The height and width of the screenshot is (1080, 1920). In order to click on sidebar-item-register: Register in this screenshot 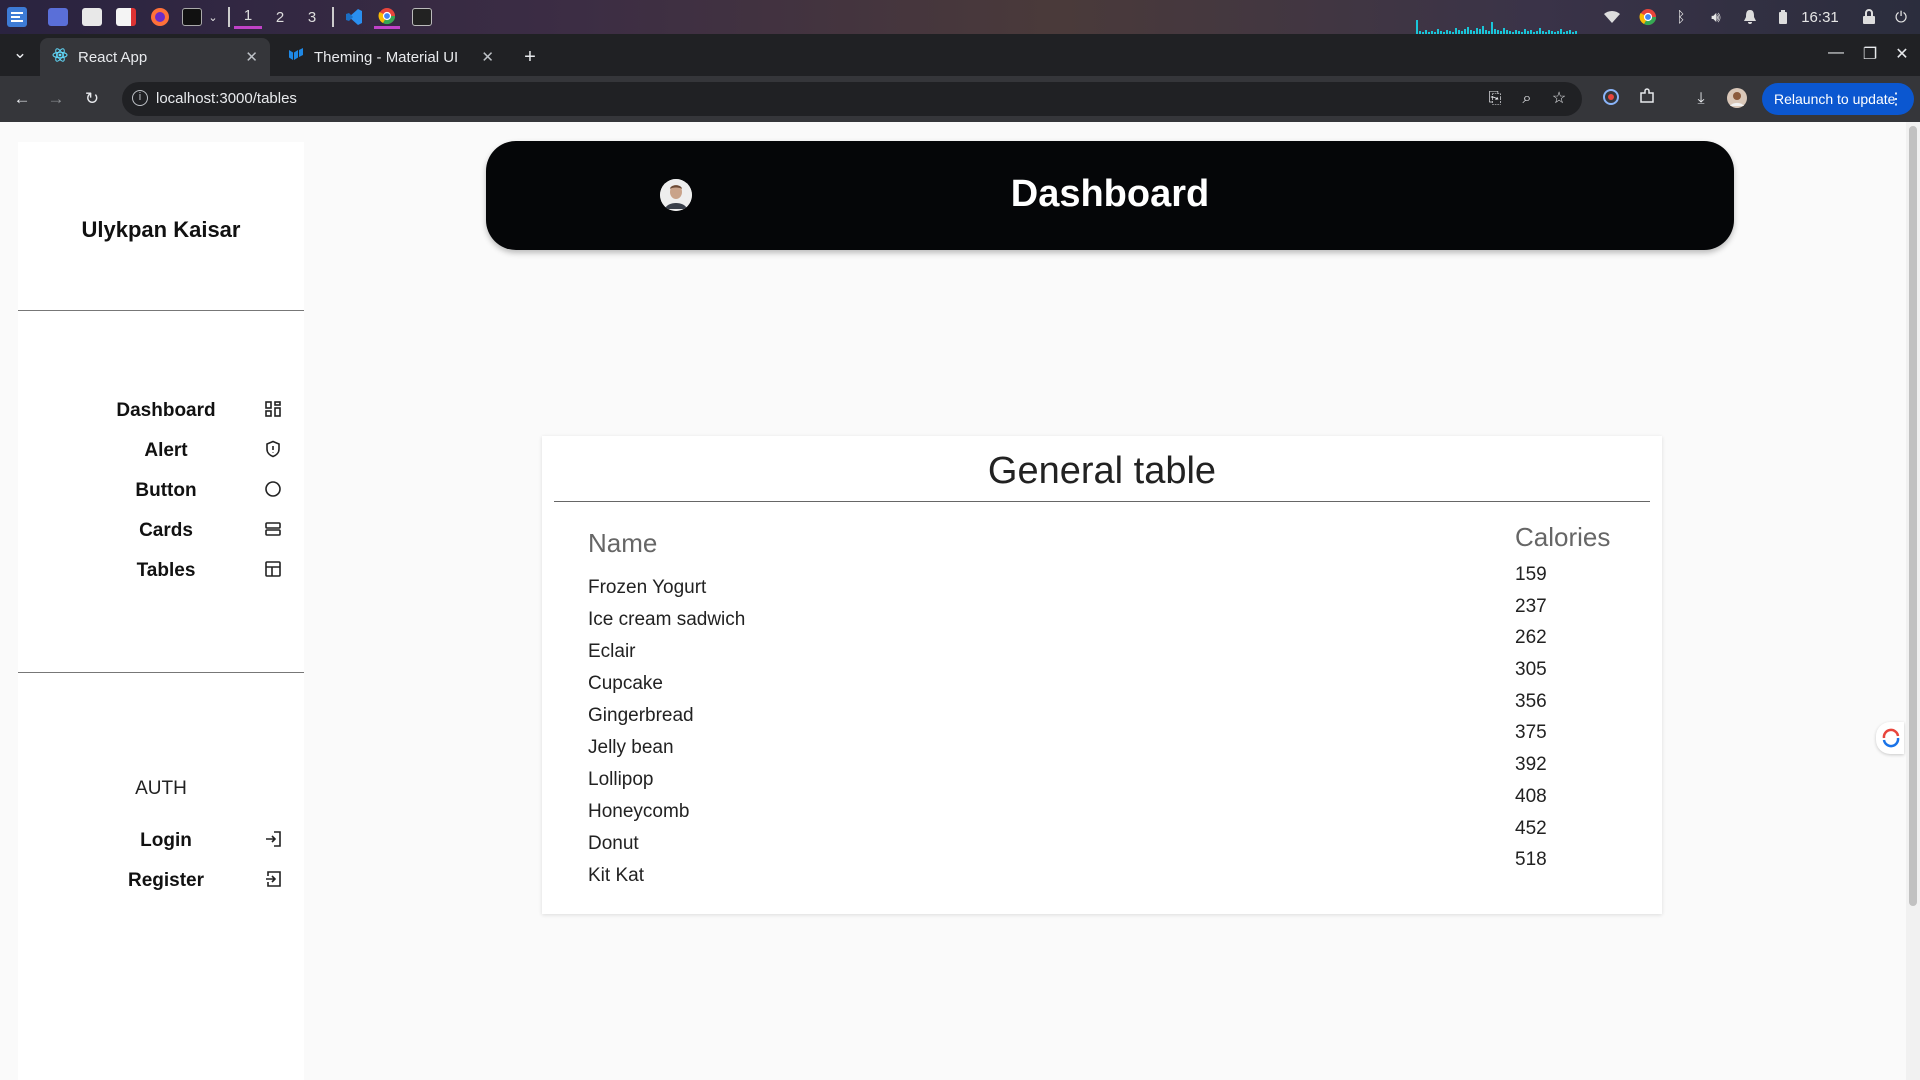, I will do `click(161, 880)`.